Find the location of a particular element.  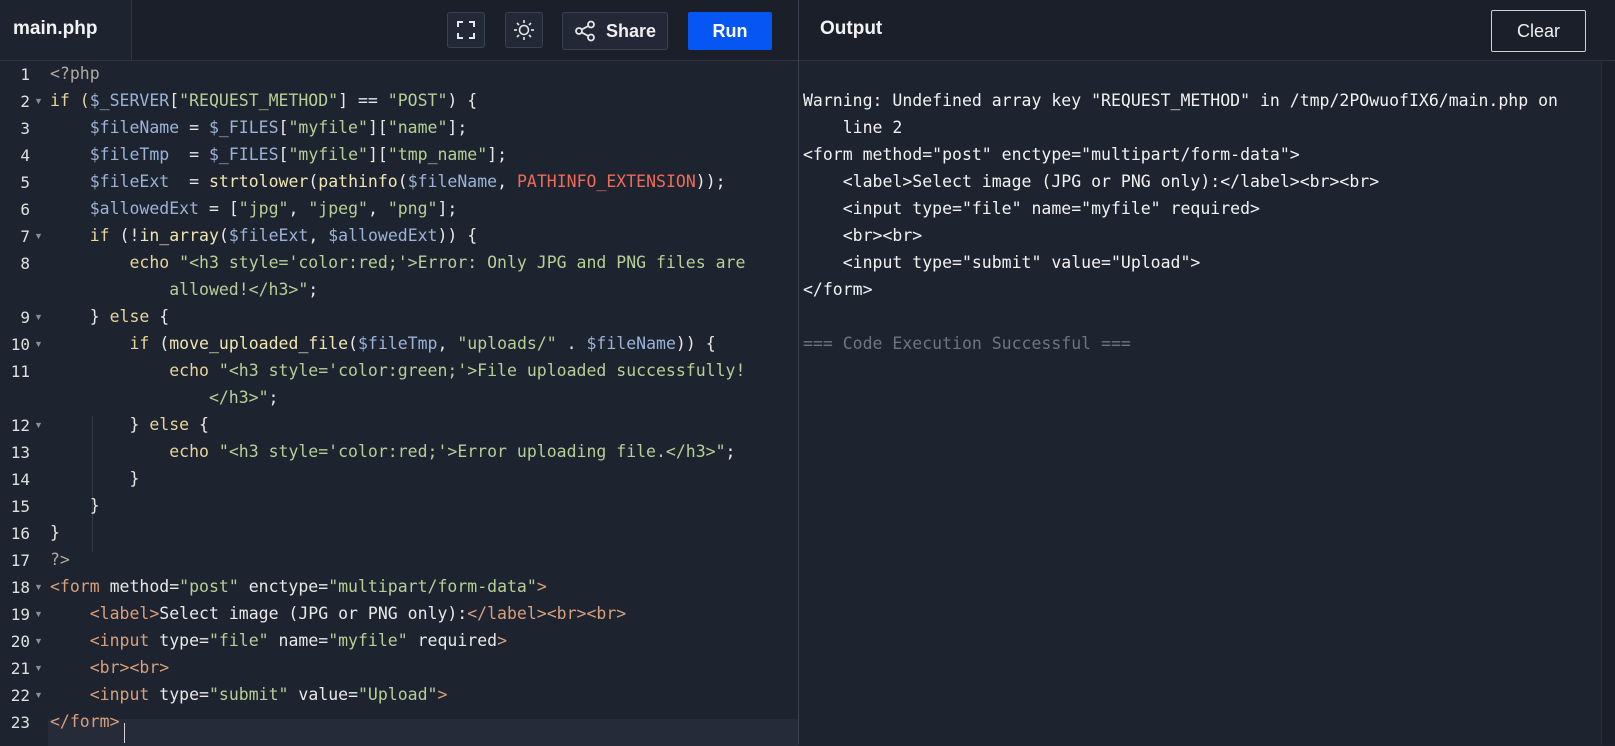

output-scrollbar is located at coordinates (1608, 403).